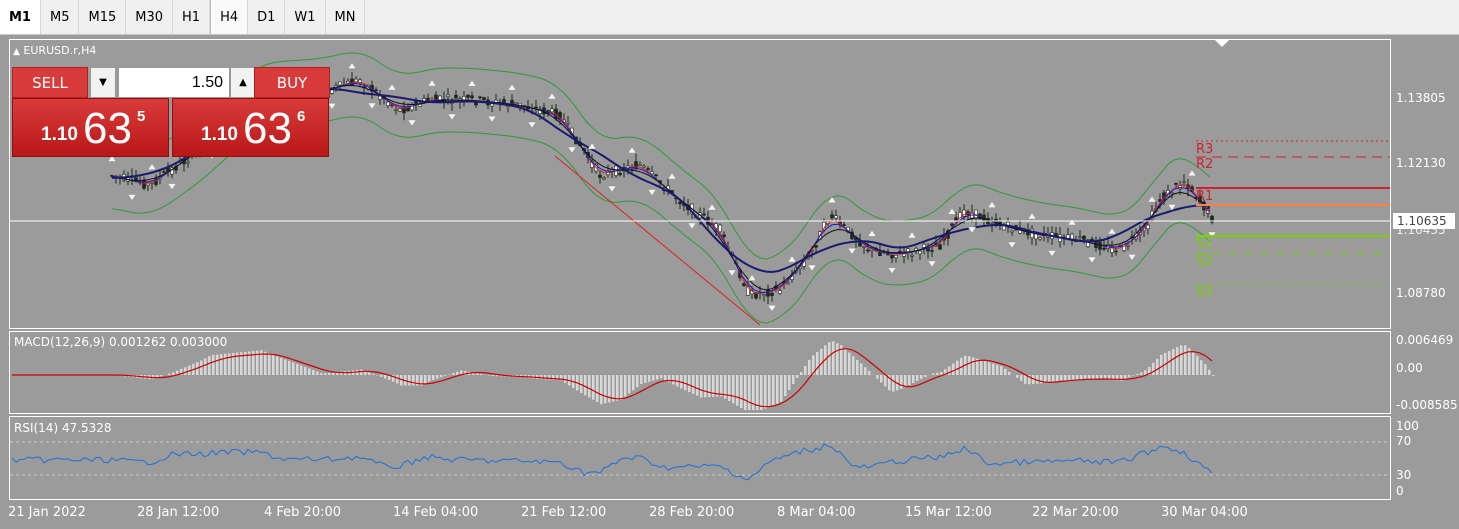  What do you see at coordinates (250, 127) in the screenshot?
I see `buy-price-button: 1.10 63 6` at bounding box center [250, 127].